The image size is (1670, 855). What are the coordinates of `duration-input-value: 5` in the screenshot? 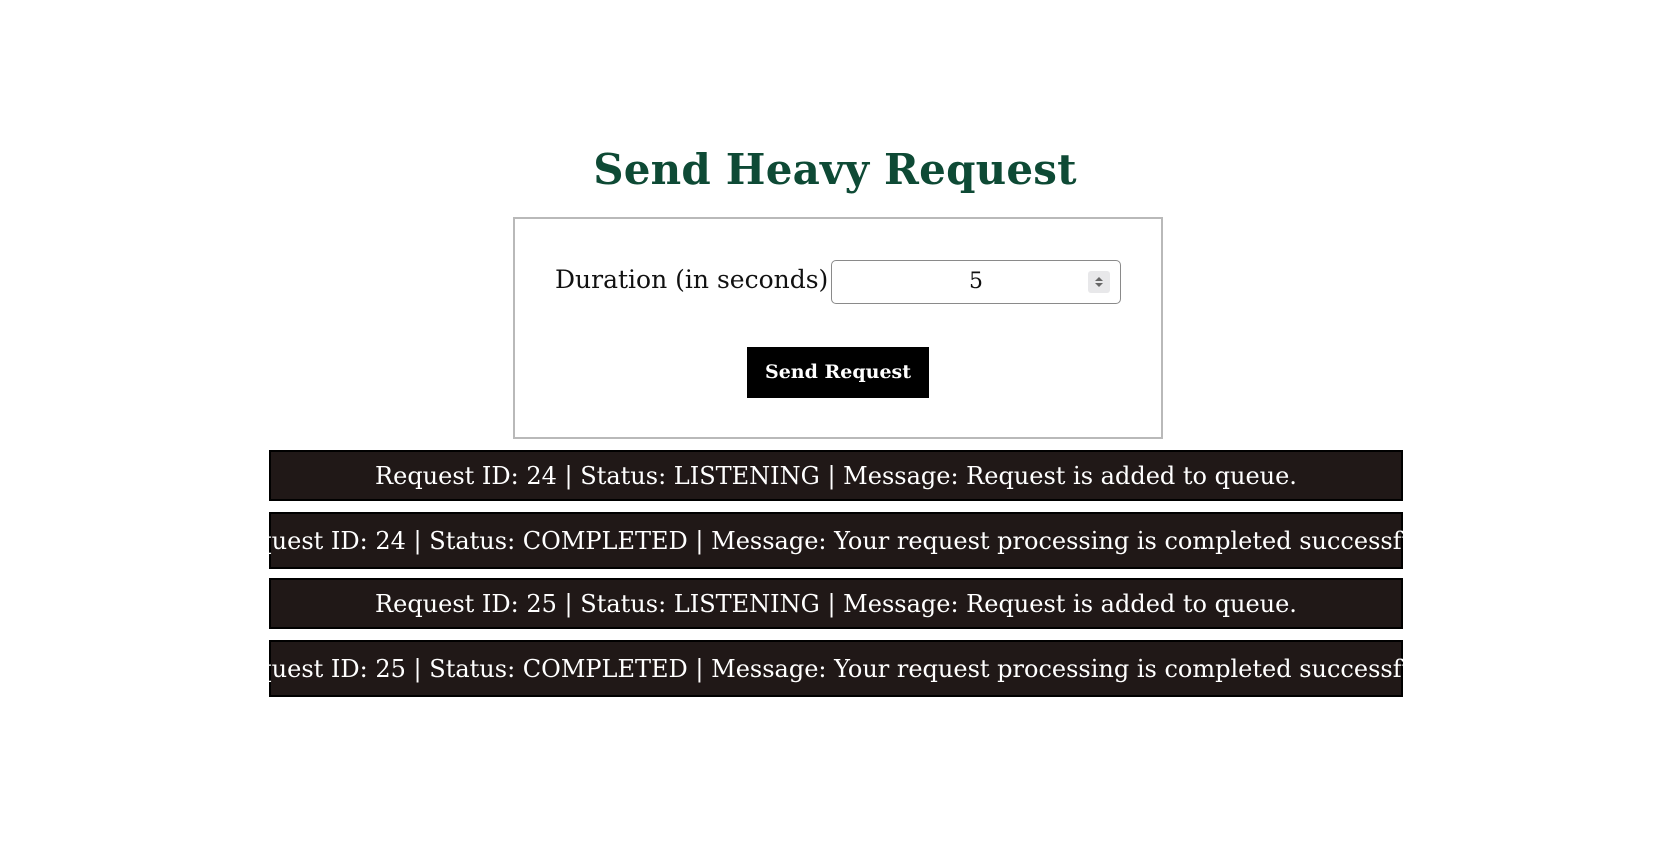 It's located at (976, 282).